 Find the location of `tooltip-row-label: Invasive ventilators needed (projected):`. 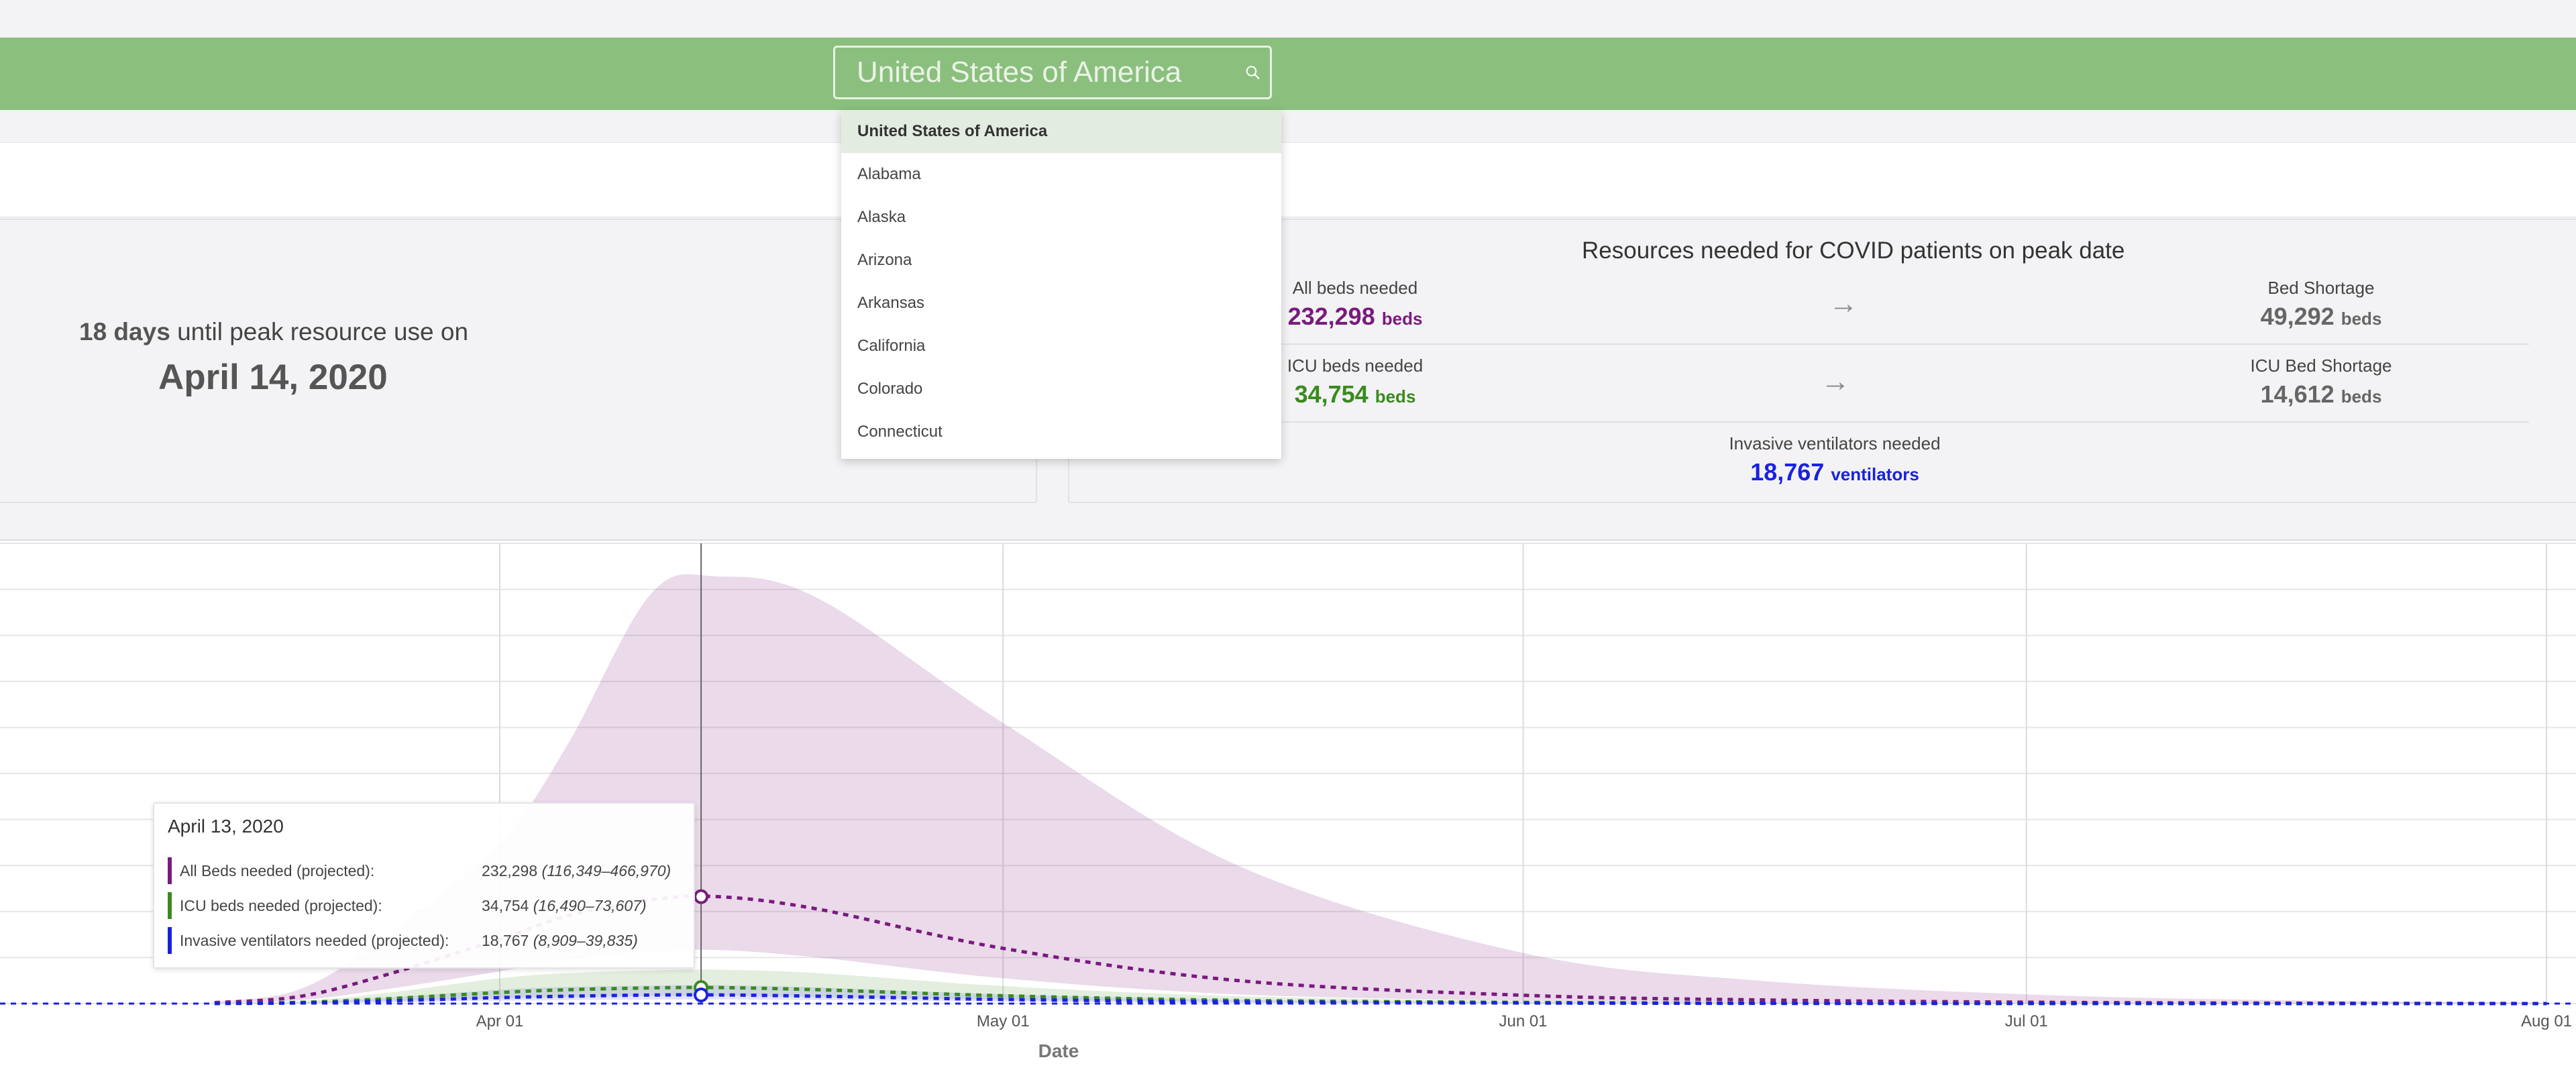

tooltip-row-label: Invasive ventilators needed (projected): is located at coordinates (314, 940).